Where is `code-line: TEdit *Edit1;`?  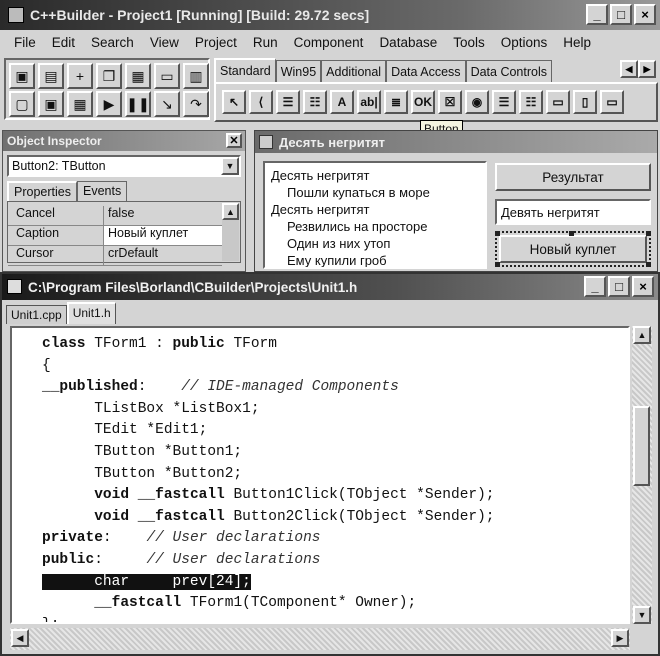
code-line: TEdit *Edit1; is located at coordinates (335, 431).